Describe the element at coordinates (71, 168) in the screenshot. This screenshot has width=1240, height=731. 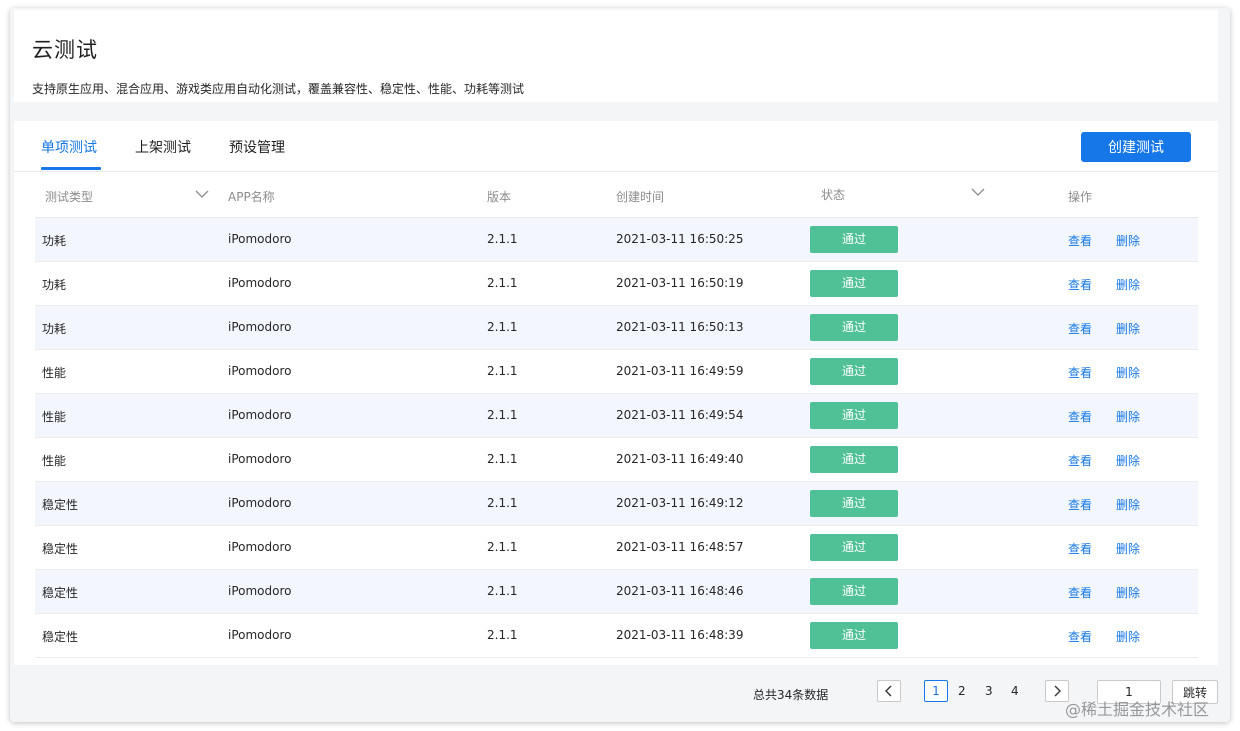
I see `active-tab-indicator` at that location.